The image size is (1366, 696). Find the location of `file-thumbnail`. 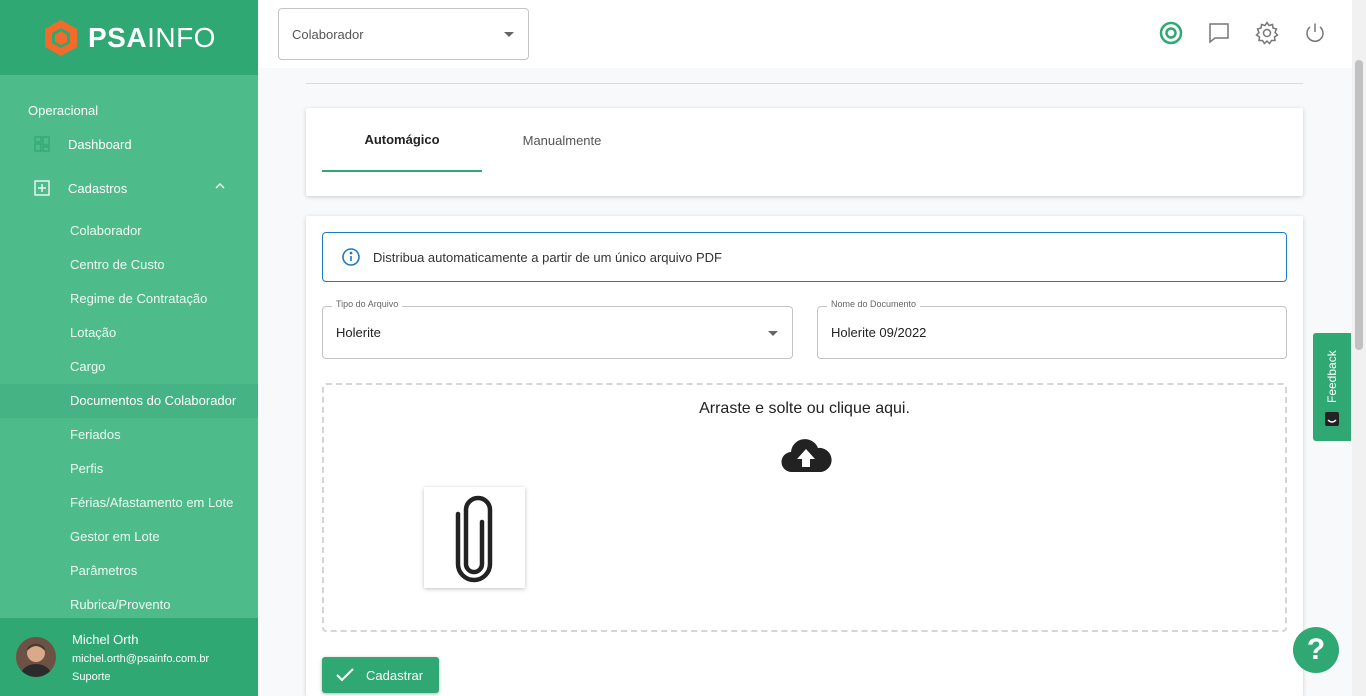

file-thumbnail is located at coordinates (474, 537).